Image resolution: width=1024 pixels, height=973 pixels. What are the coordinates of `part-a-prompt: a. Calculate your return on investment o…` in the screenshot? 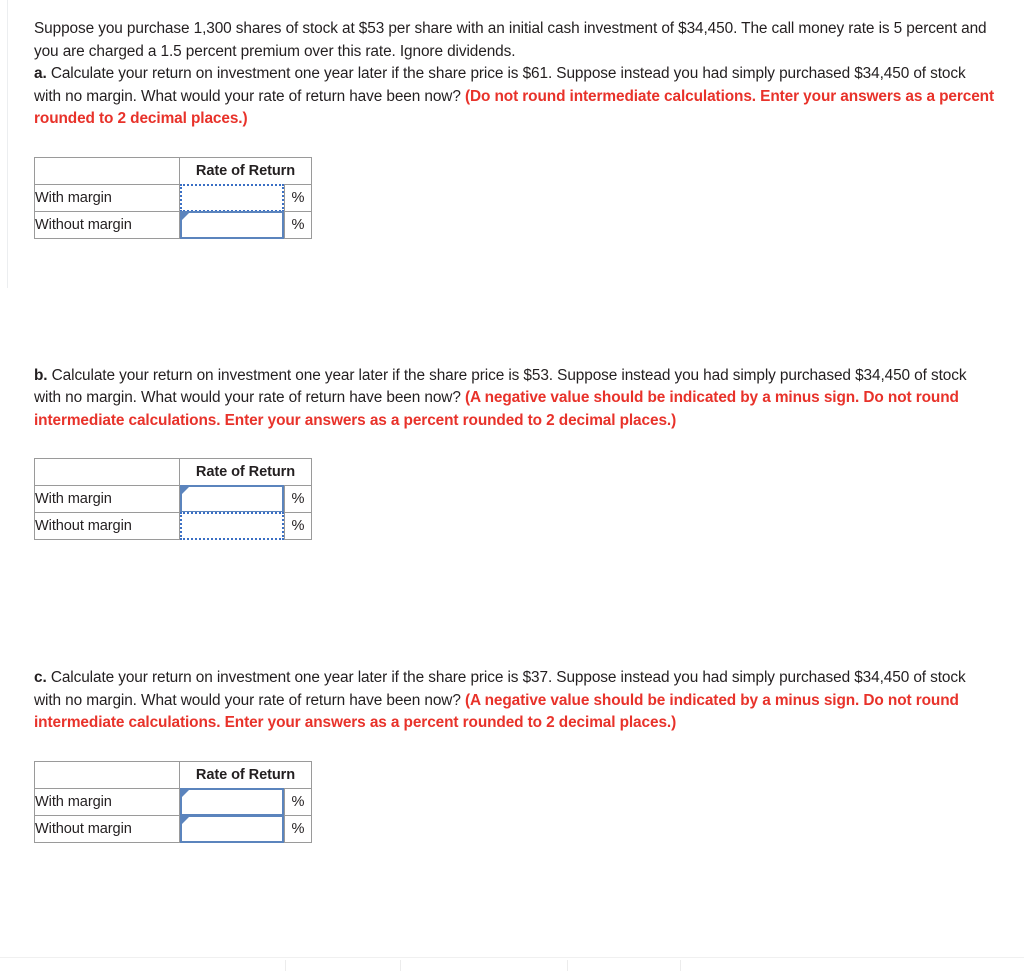 It's located at (514, 97).